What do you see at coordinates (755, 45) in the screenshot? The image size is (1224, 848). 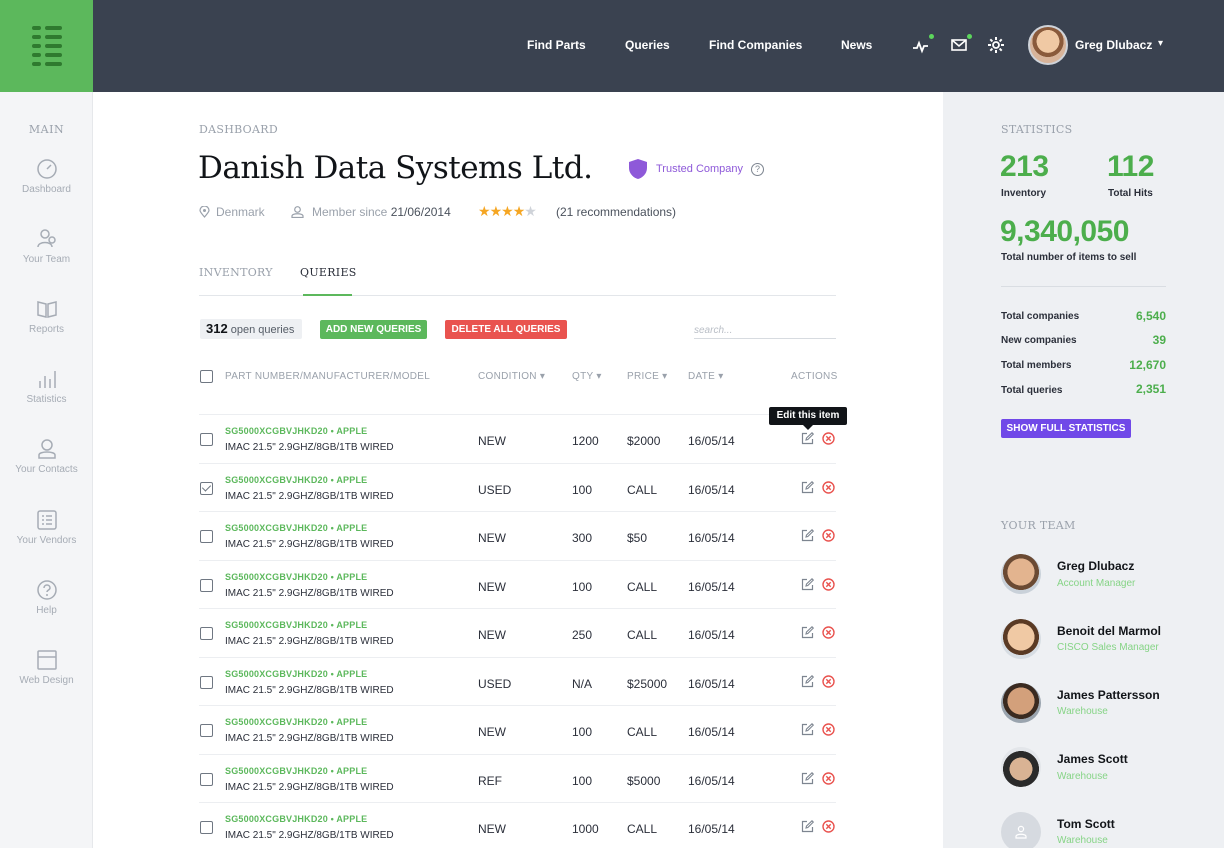 I see `nav-find-companies: Find Companies` at bounding box center [755, 45].